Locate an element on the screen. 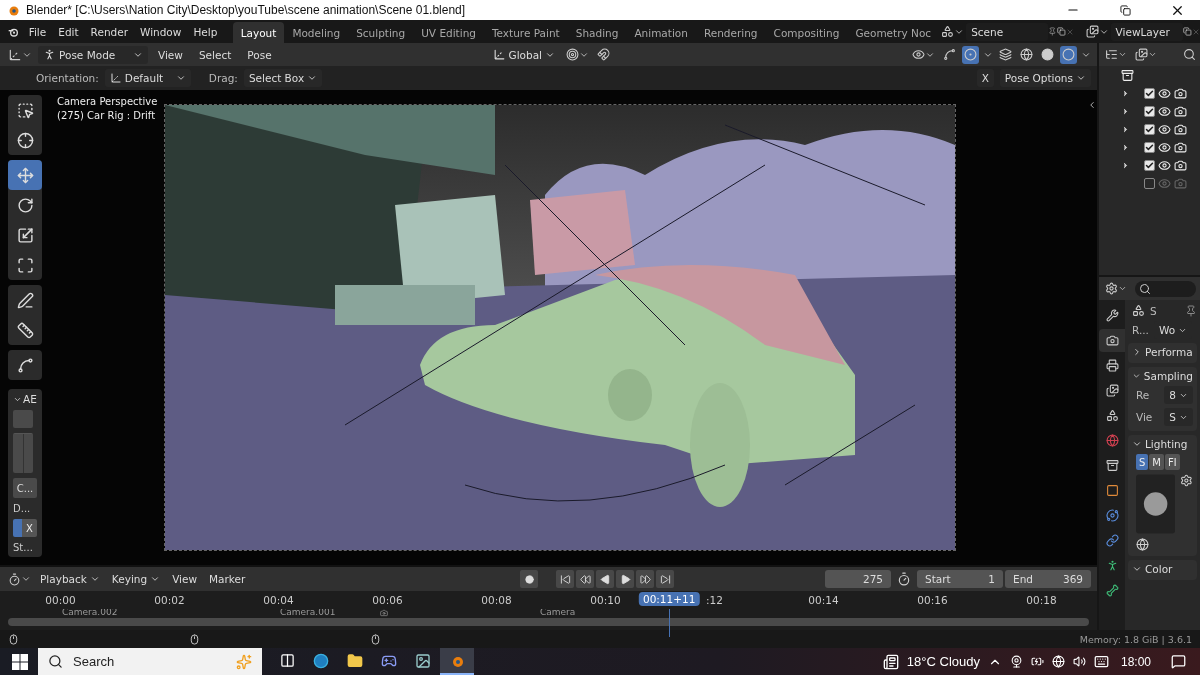 The height and width of the screenshot is (675, 1200). menu-item: Pose is located at coordinates (259, 54).